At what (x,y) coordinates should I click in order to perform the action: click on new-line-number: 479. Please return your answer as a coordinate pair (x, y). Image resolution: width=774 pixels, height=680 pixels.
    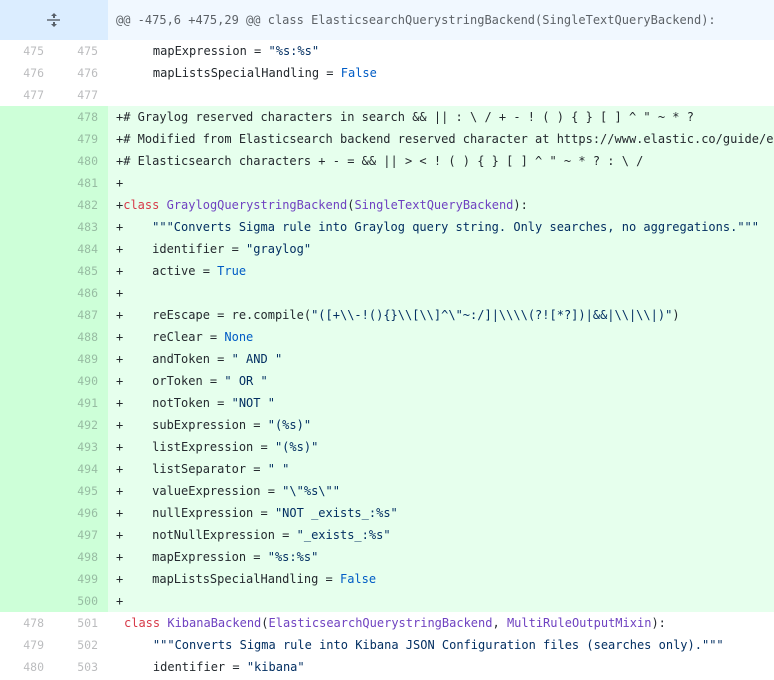
    Looking at the image, I should click on (81, 139).